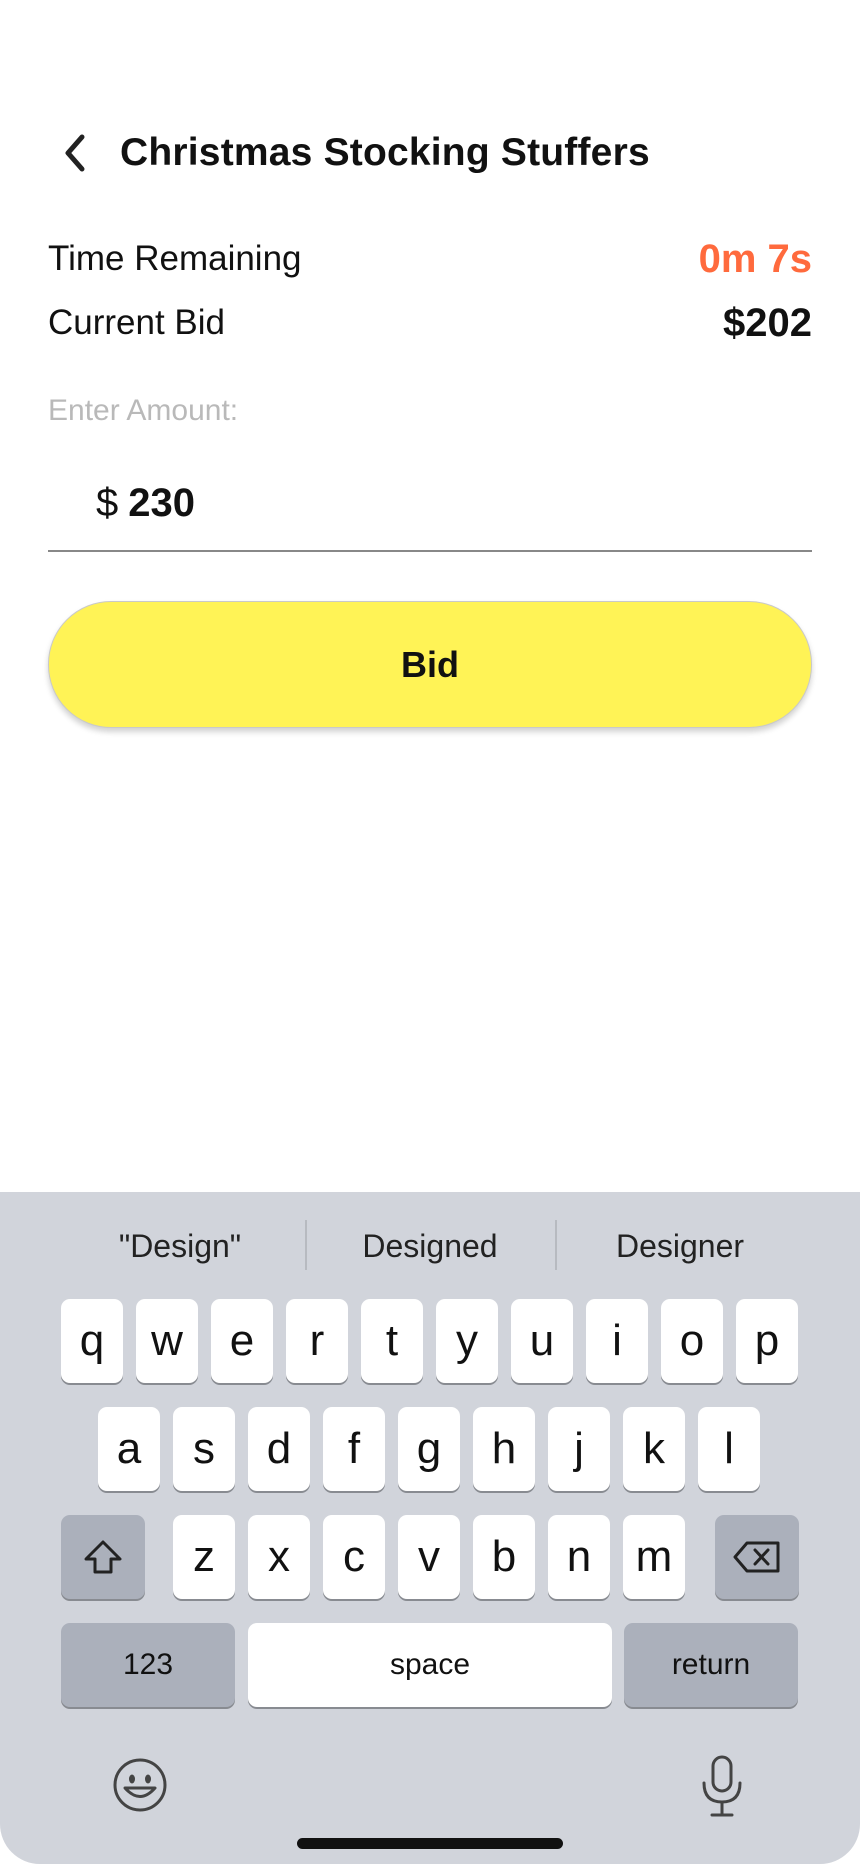 Image resolution: width=860 pixels, height=1864 pixels. I want to click on backspace-key, so click(757, 1557).